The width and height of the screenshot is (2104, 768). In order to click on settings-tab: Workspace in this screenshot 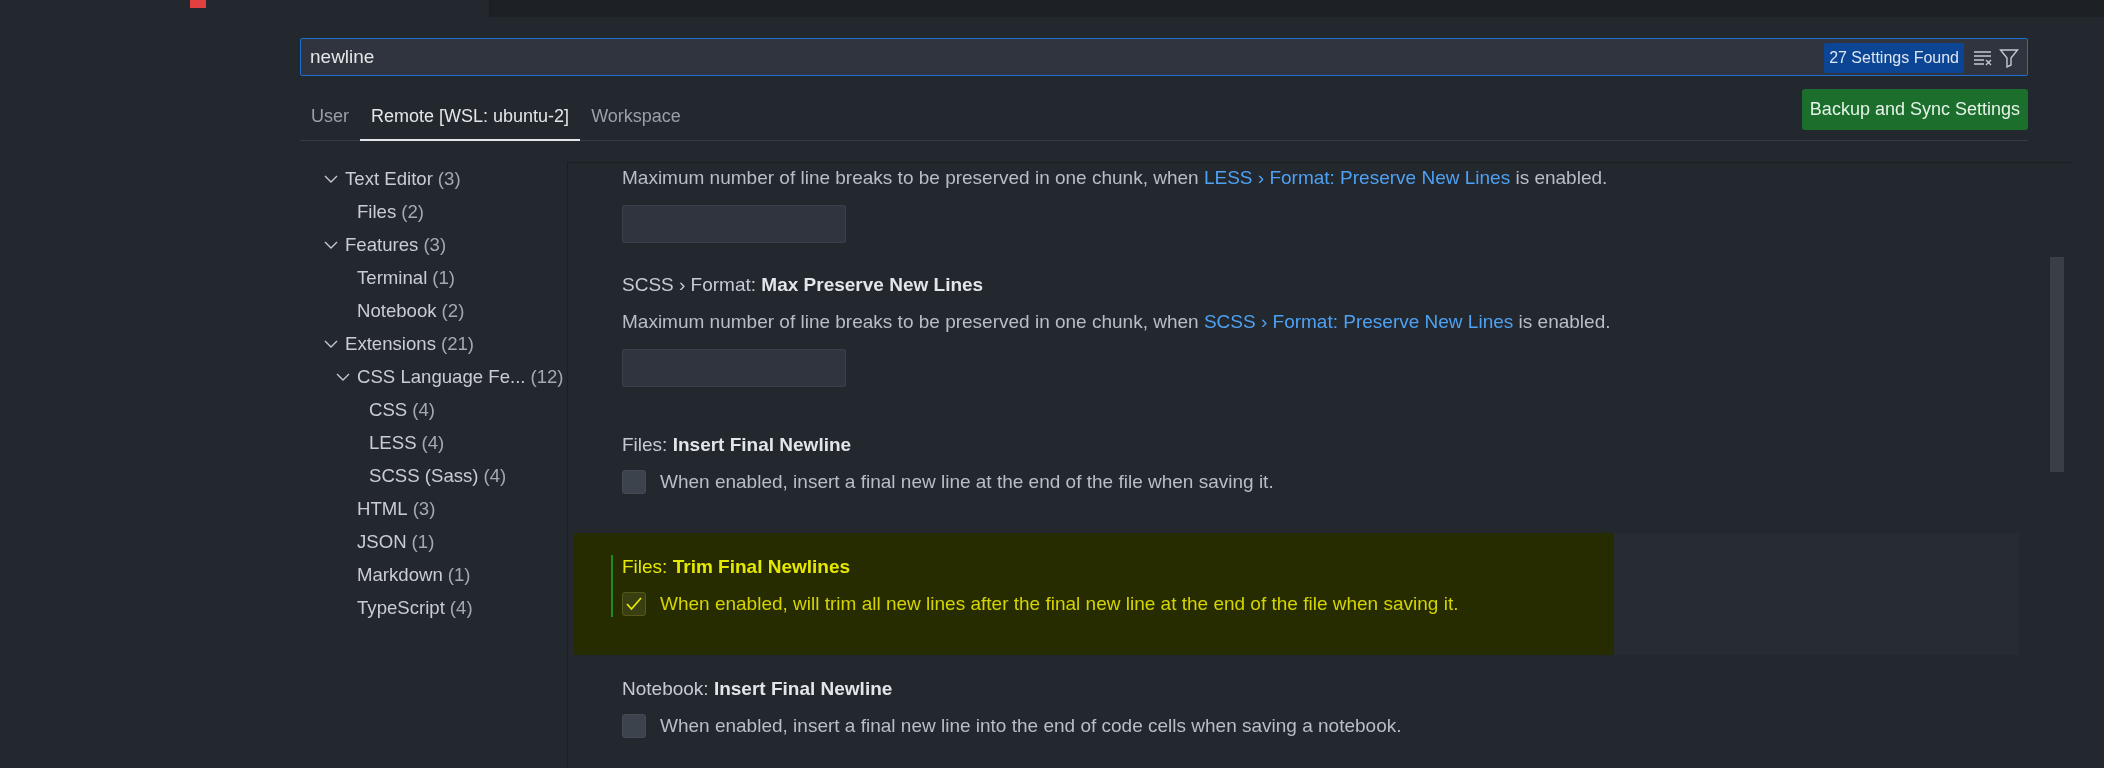, I will do `click(636, 122)`.